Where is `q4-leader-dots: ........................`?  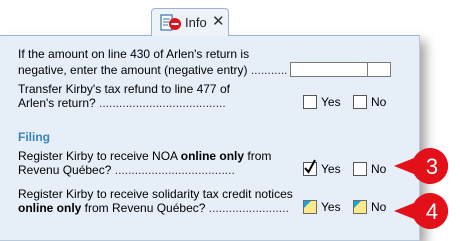
q4-leader-dots: ........................ is located at coordinates (248, 208).